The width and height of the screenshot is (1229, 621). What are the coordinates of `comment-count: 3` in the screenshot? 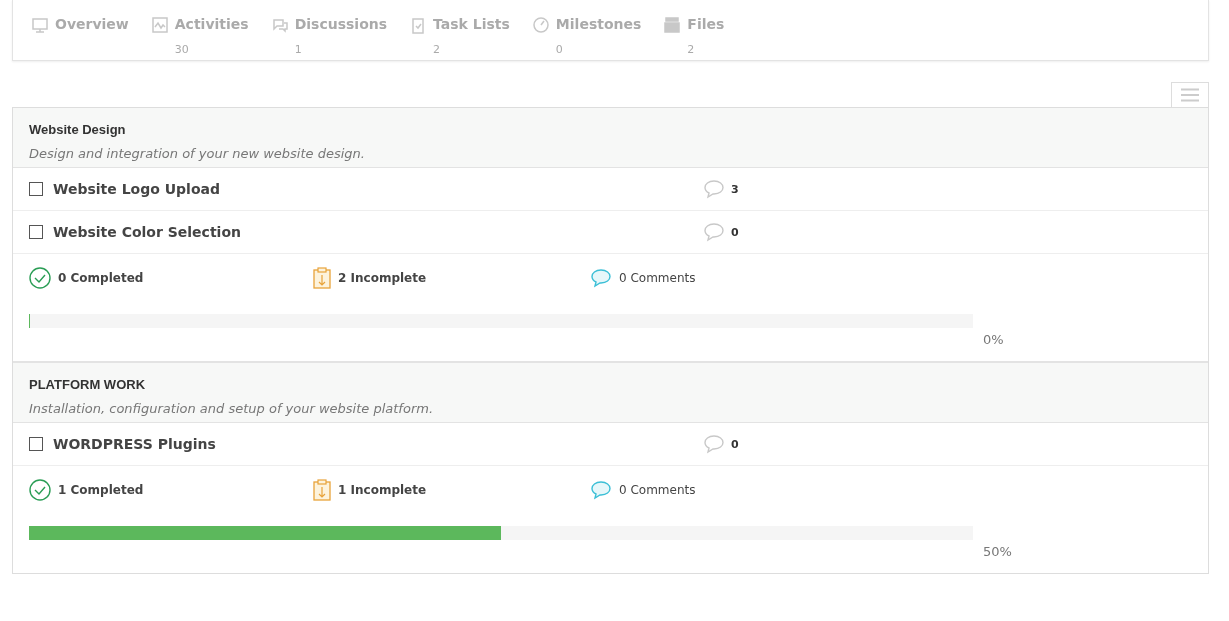 It's located at (735, 189).